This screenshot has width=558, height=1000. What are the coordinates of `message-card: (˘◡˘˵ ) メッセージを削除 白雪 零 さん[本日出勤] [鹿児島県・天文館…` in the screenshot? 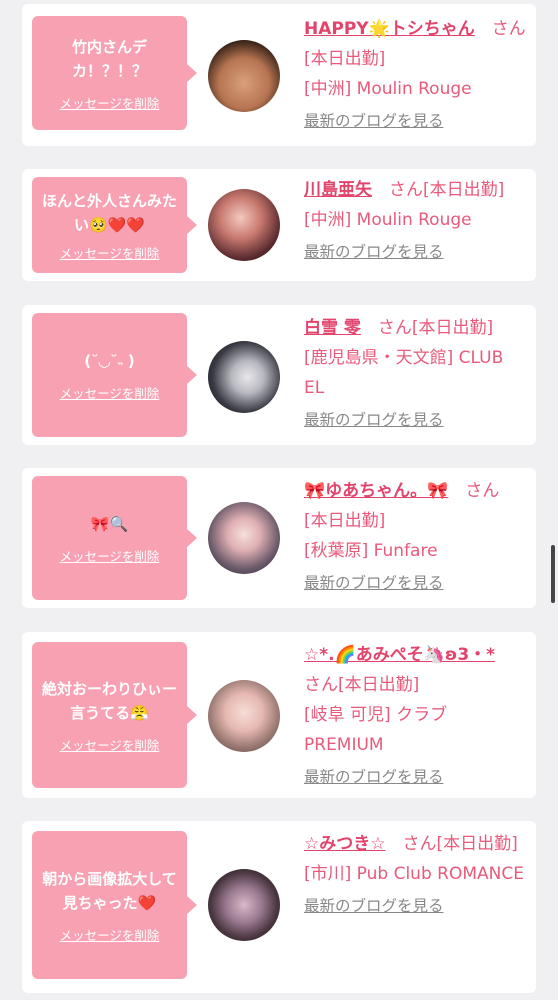 It's located at (279, 375).